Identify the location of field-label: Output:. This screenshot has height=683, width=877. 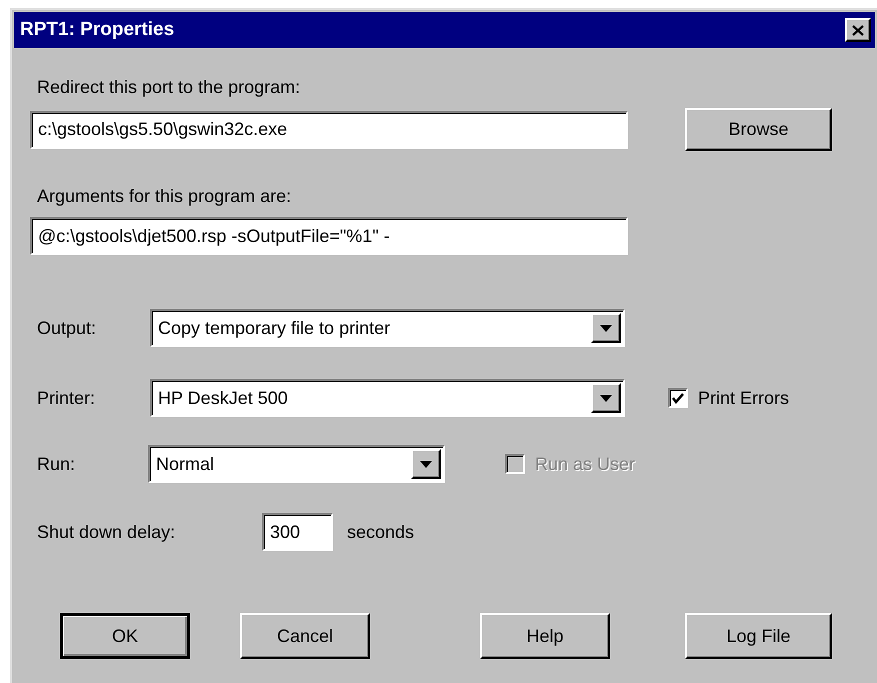
(67, 328).